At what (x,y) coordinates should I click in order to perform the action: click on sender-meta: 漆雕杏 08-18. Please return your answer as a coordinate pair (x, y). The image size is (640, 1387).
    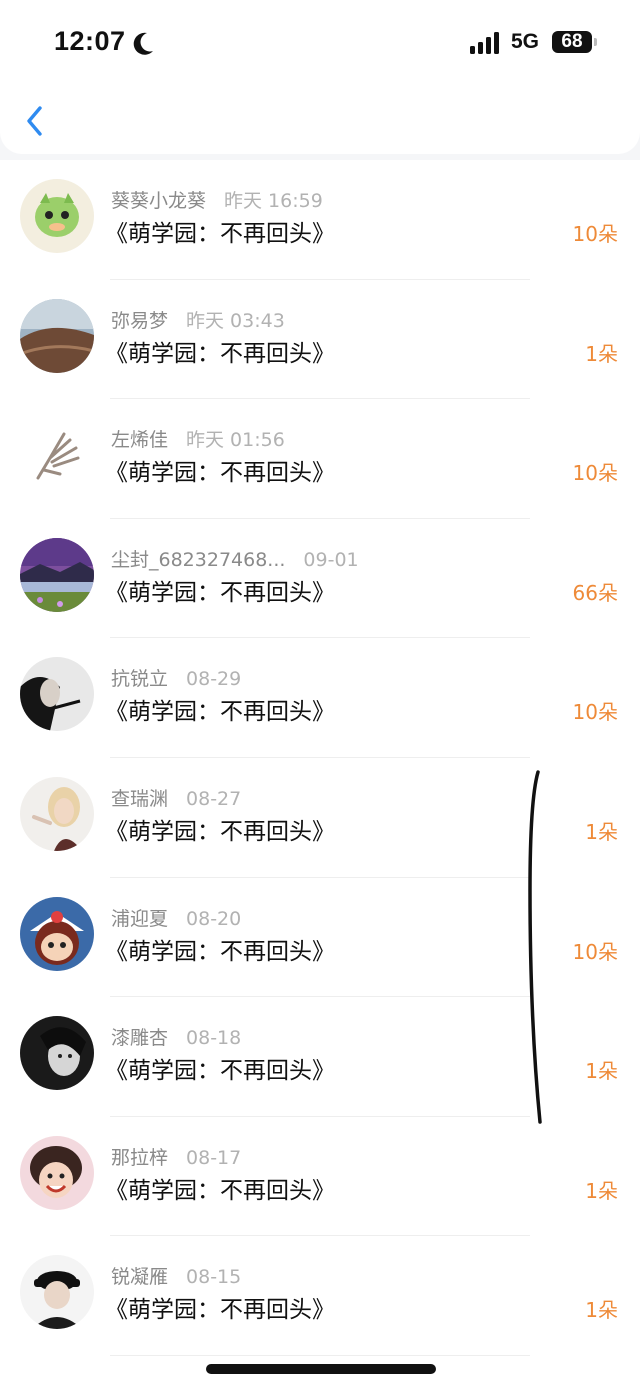
    Looking at the image, I should click on (176, 1036).